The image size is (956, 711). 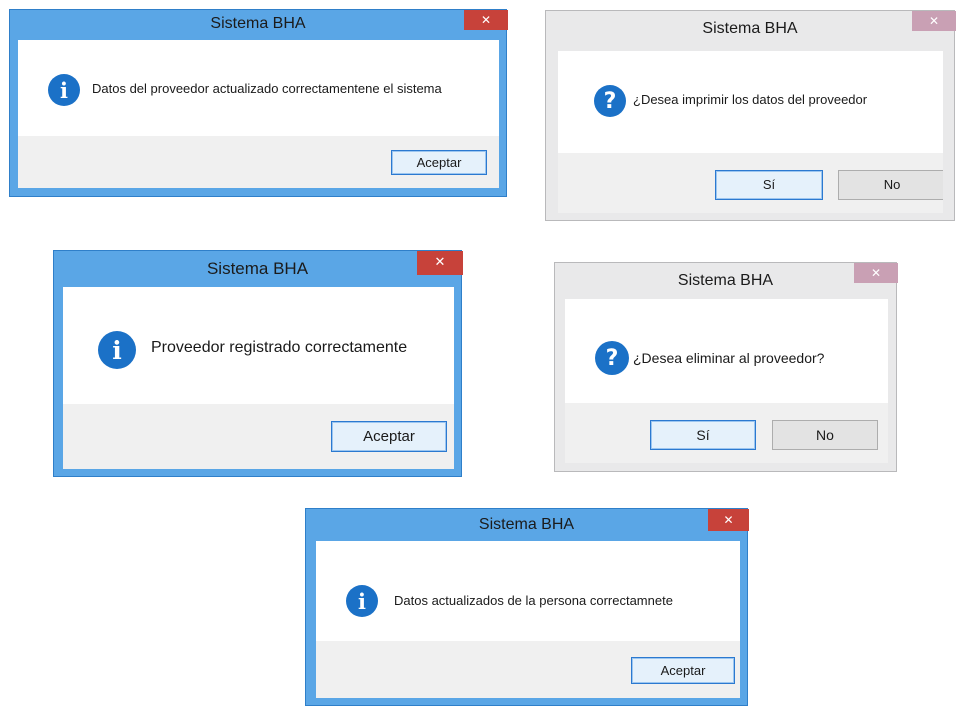 I want to click on dialog-message: ¿Desea eliminar al proveedor?, so click(x=729, y=358).